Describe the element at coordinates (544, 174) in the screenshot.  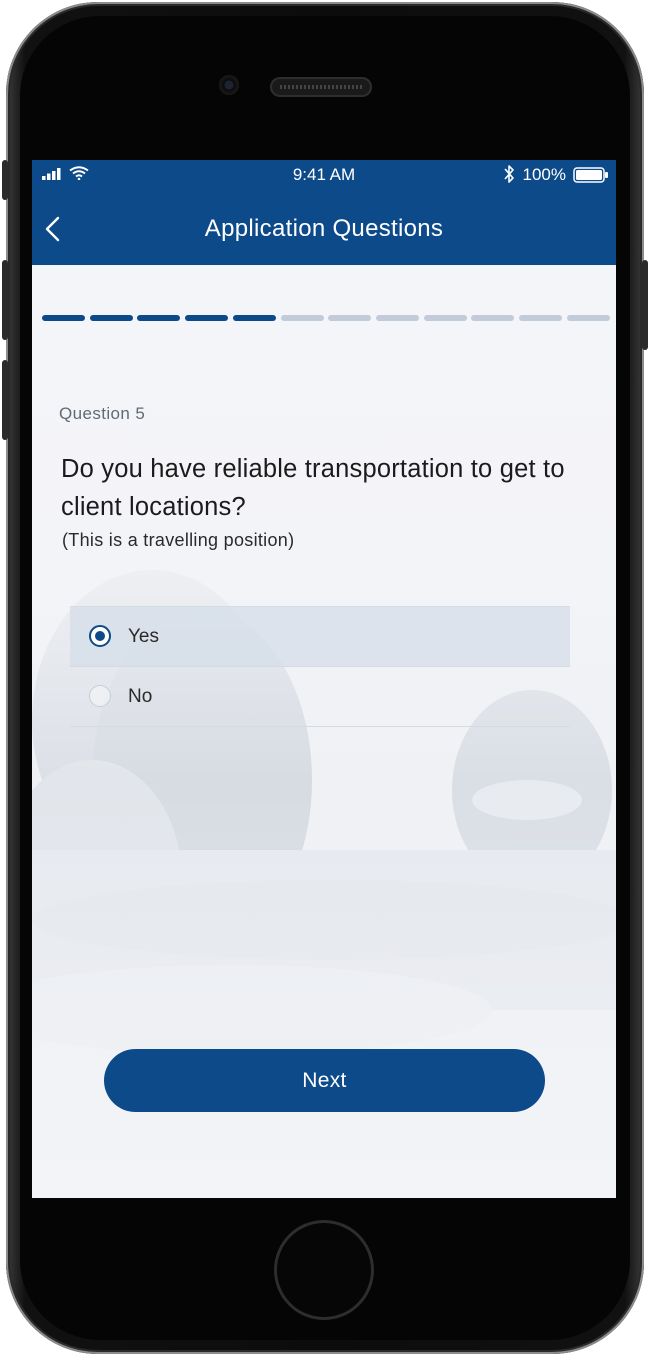
I see `battery-percentage: 100%` at that location.